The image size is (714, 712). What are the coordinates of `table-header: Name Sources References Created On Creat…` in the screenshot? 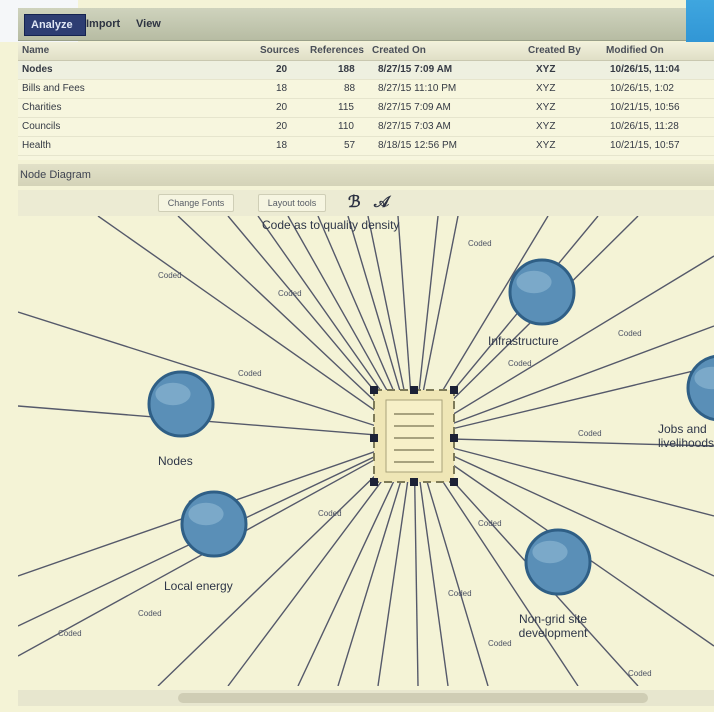 It's located at (366, 51).